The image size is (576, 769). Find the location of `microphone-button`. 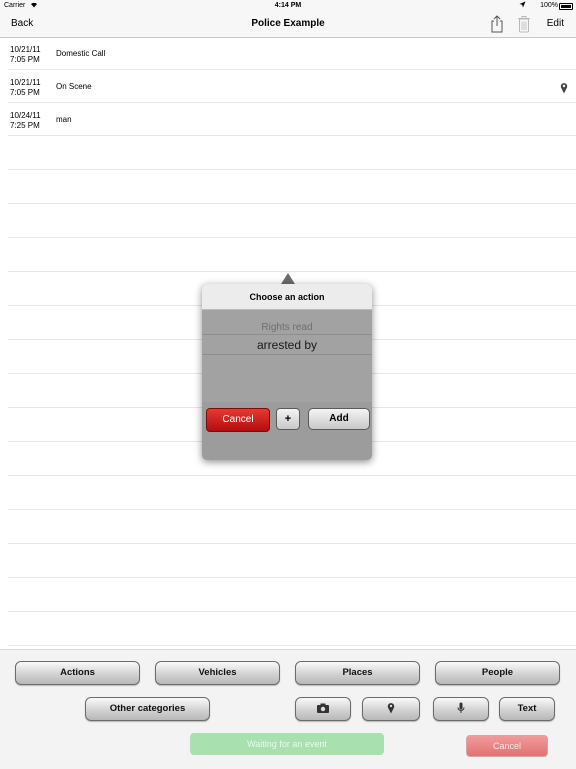

microphone-button is located at coordinates (461, 709).